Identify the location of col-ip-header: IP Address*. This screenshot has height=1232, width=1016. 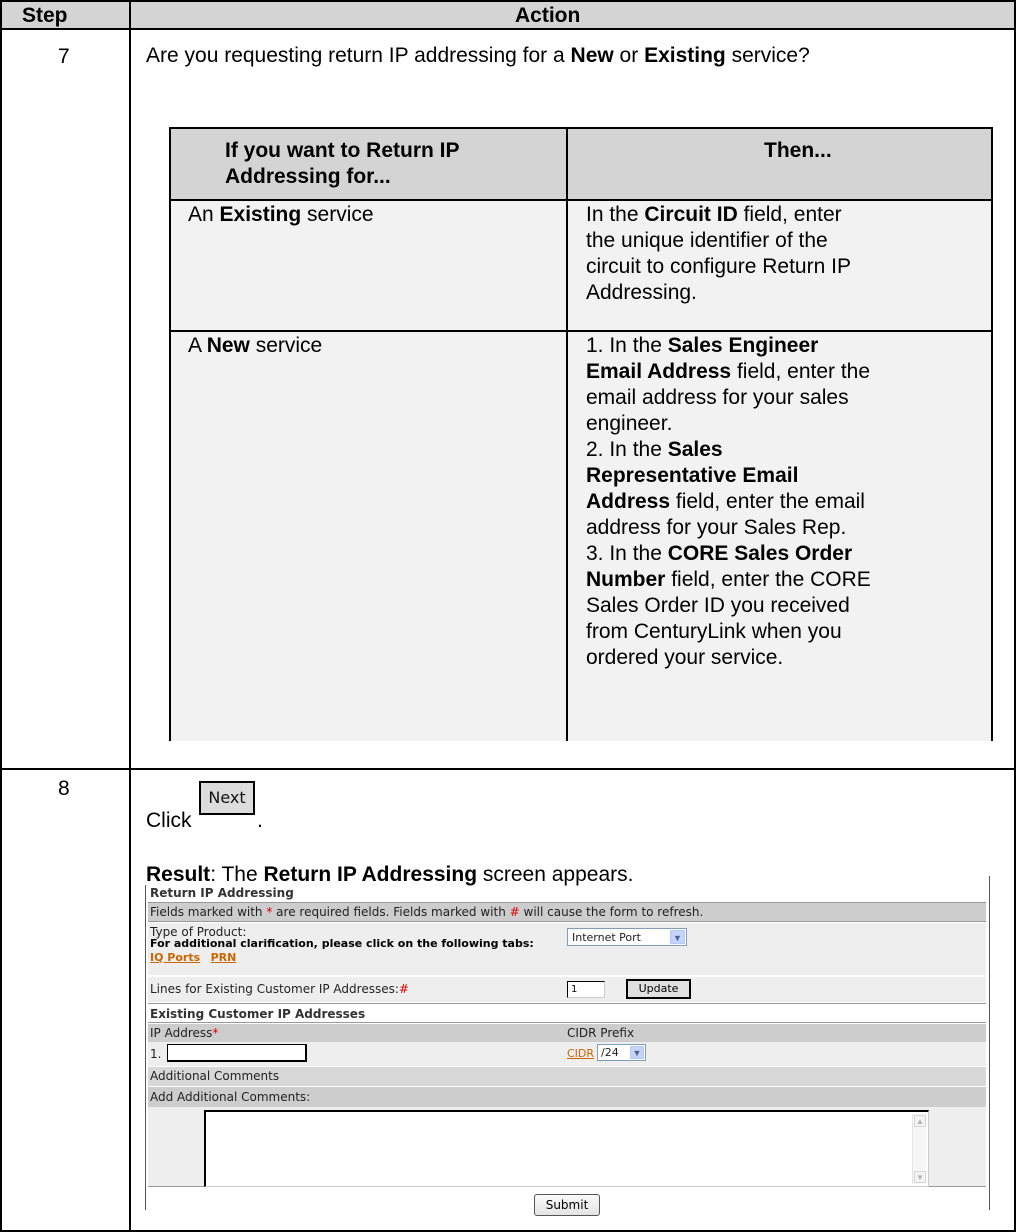
(184, 1033).